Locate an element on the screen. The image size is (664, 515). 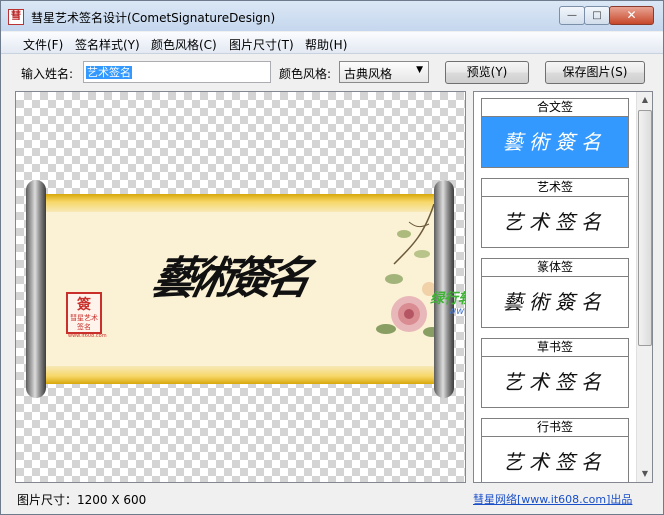
style-card-label: 篆体签 is located at coordinates (555, 268).